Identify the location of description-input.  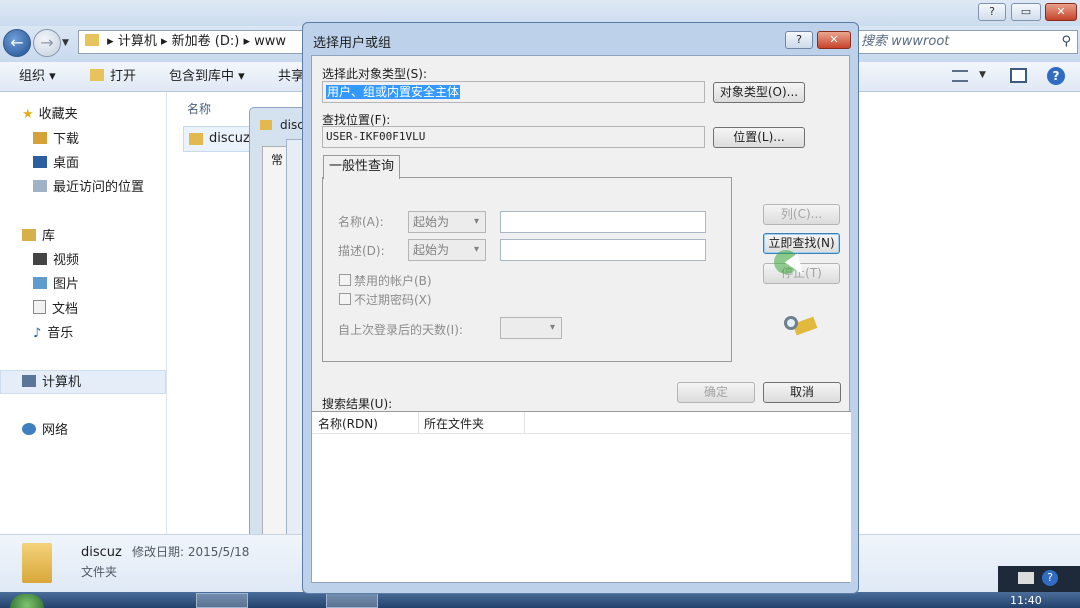
(603, 250).